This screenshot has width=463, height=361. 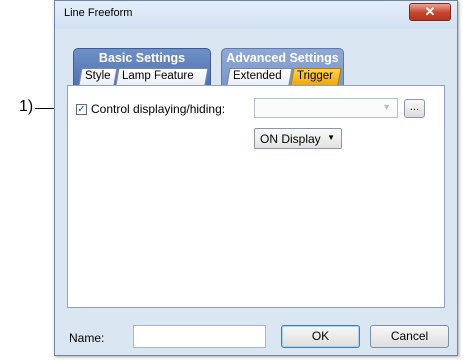 What do you see at coordinates (98, 13) in the screenshot?
I see `window-title: Line Freeform` at bounding box center [98, 13].